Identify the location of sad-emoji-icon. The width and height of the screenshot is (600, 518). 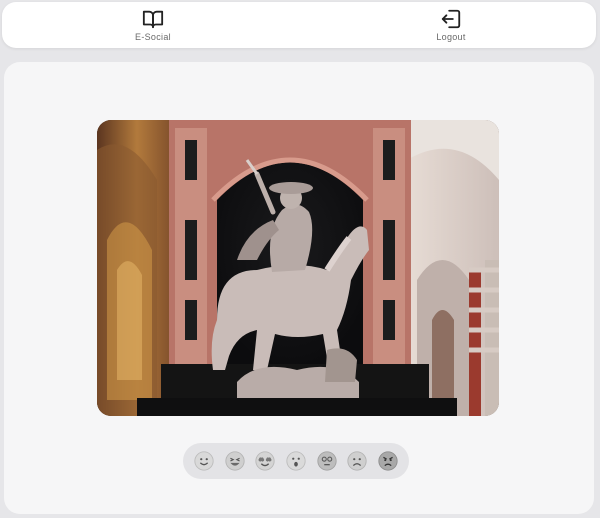
(357, 461).